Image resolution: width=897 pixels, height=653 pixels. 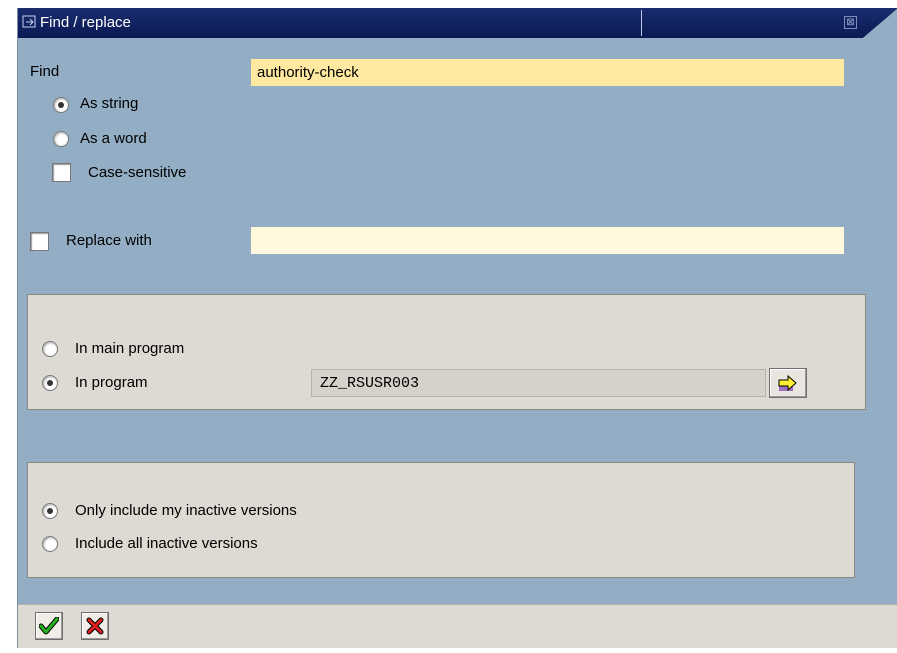 What do you see at coordinates (85, 22) in the screenshot?
I see `window-title: Find / replace` at bounding box center [85, 22].